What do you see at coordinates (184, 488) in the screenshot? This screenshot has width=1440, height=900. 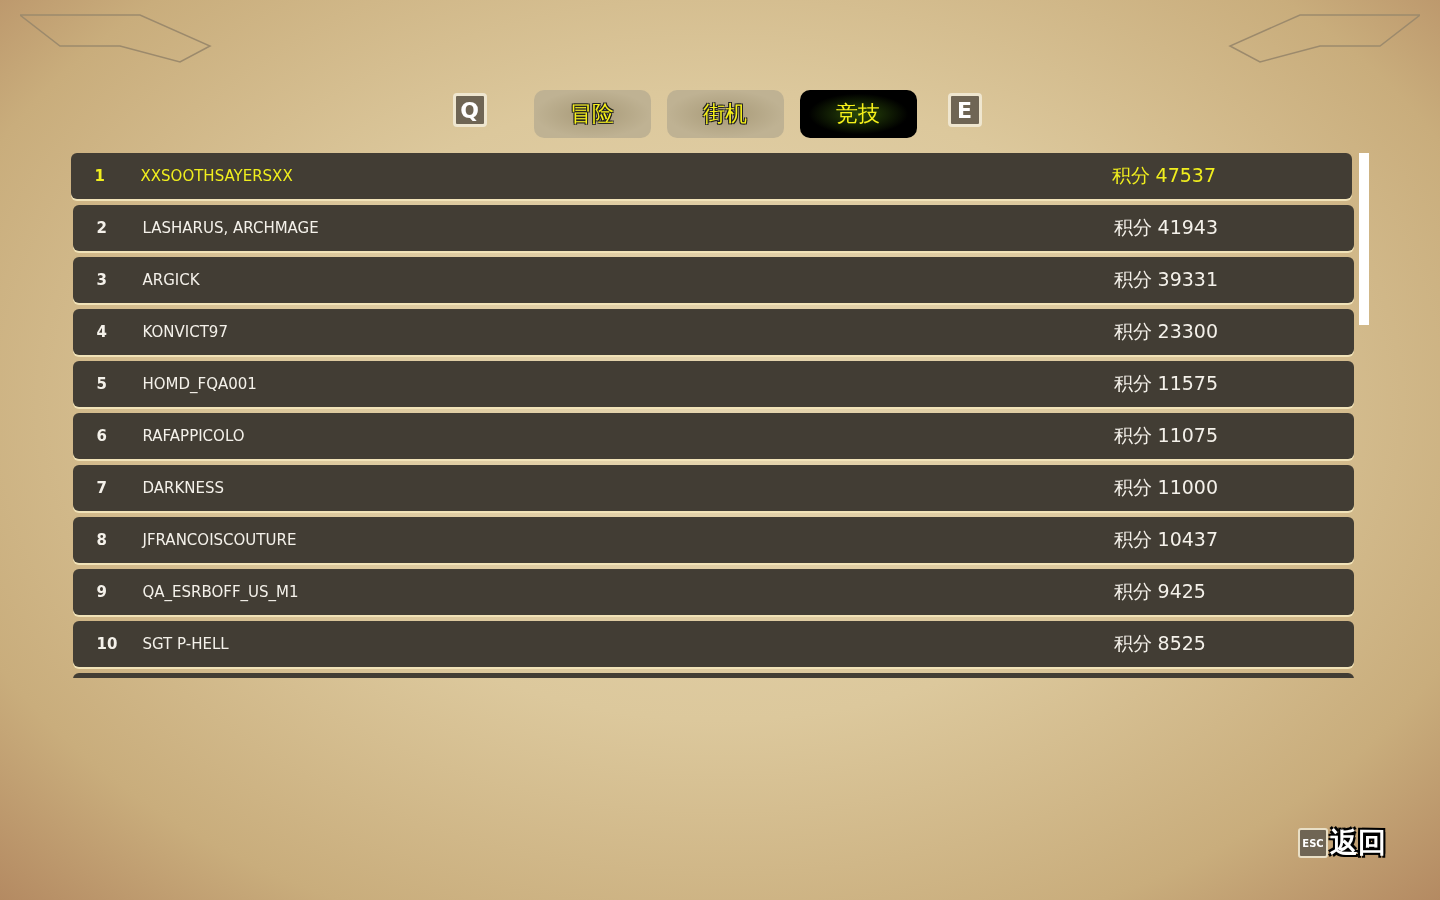 I see `player-name: DARKNESS` at bounding box center [184, 488].